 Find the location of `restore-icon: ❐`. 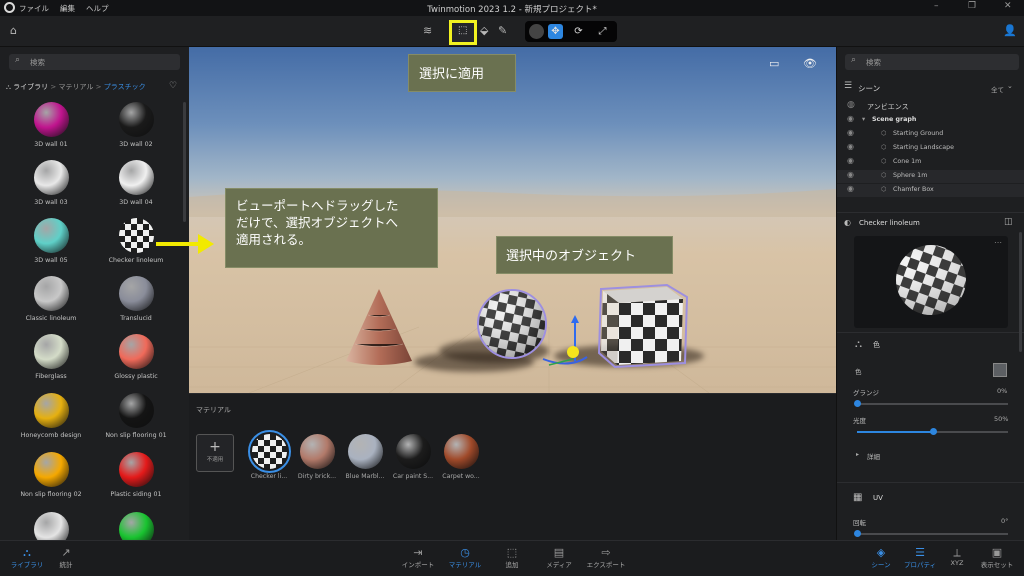

restore-icon: ❐ is located at coordinates (972, 6).